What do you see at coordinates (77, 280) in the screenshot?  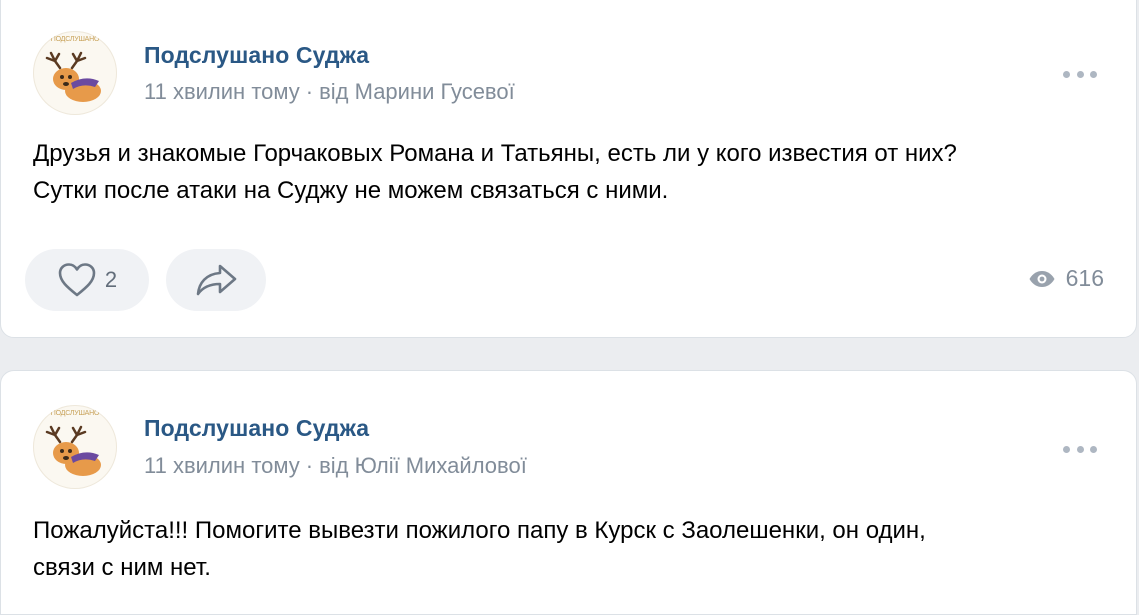 I see `heart-icon` at bounding box center [77, 280].